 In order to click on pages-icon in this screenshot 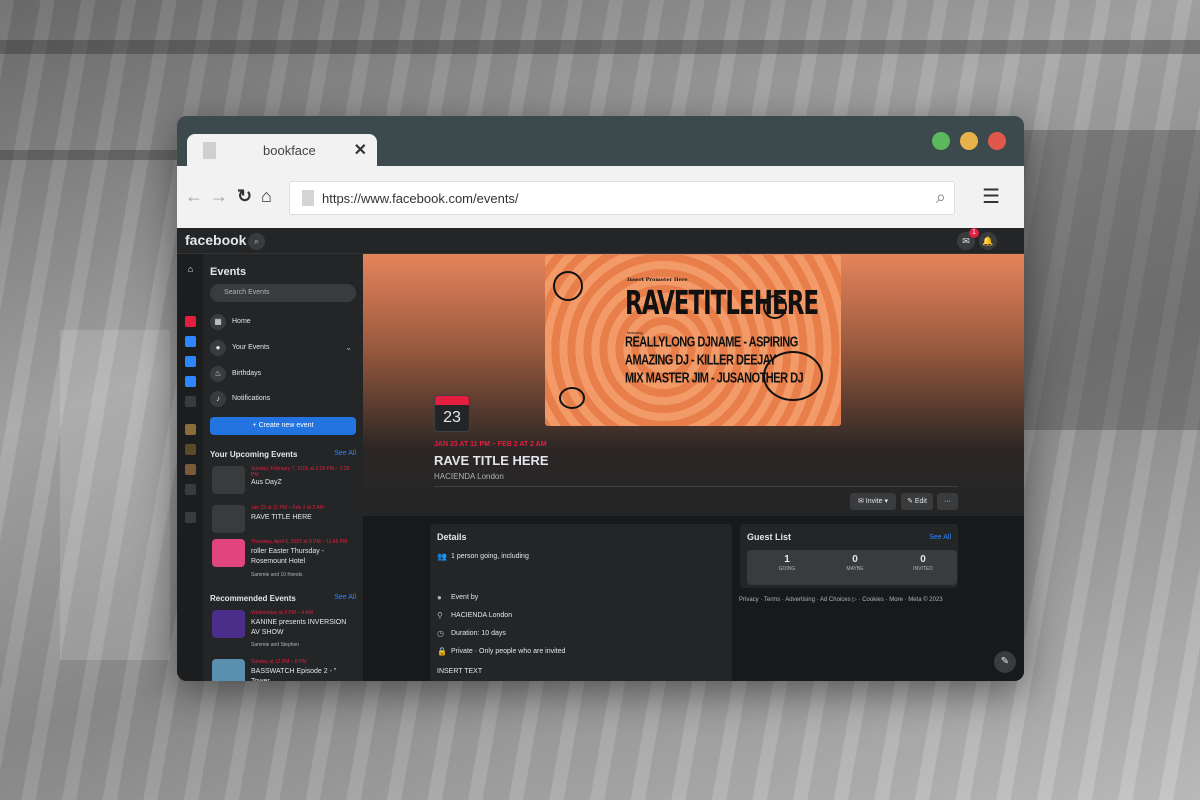, I will do `click(190, 381)`.